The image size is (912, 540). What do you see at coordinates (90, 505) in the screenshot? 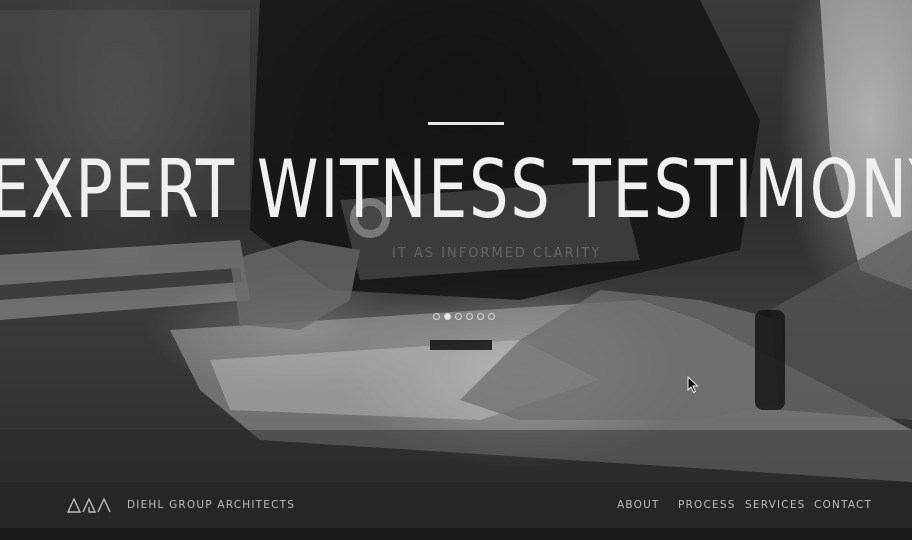
I see `dga-logo-icon` at bounding box center [90, 505].